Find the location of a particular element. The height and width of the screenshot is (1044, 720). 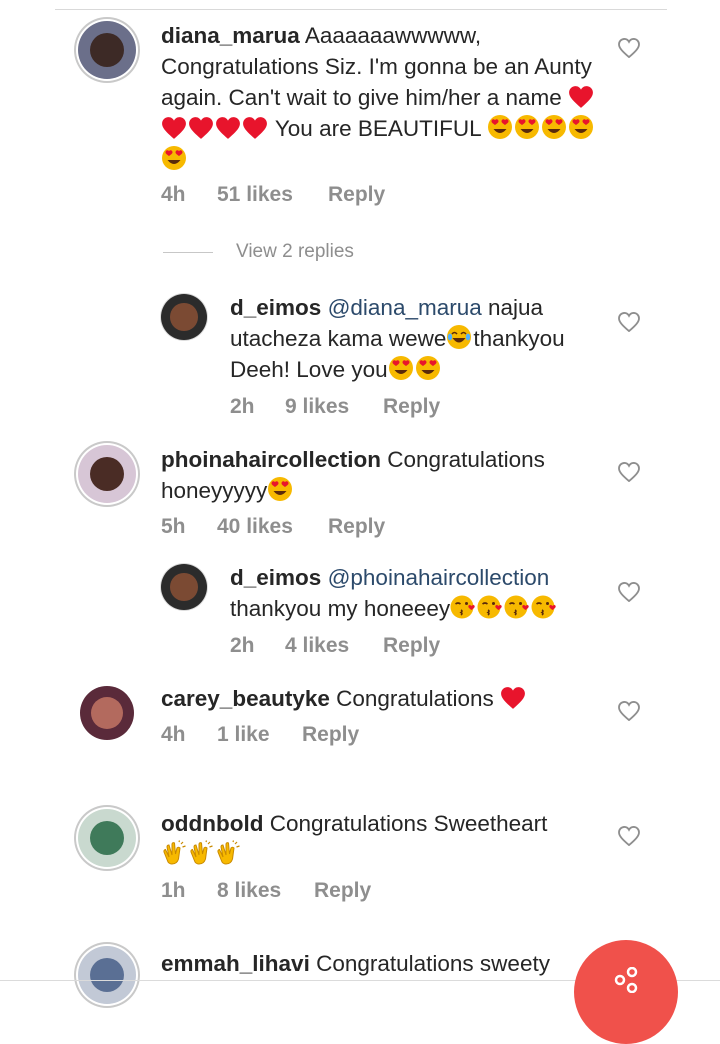

comment-username: emmah_lihavi is located at coordinates (235, 963).